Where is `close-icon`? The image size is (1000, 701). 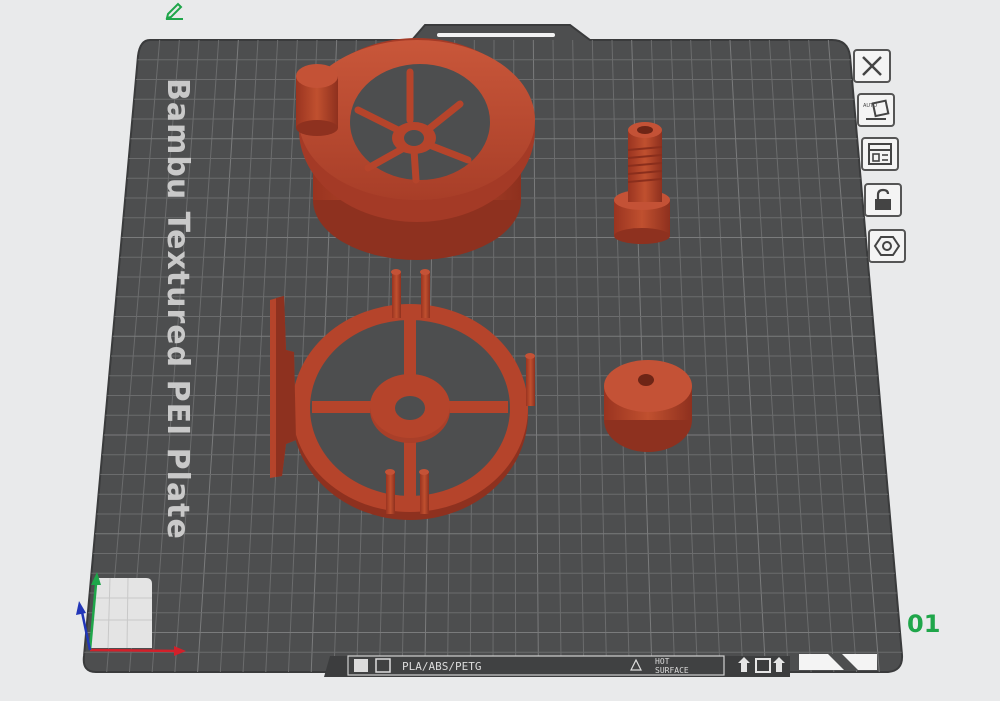
close-icon is located at coordinates (872, 66).